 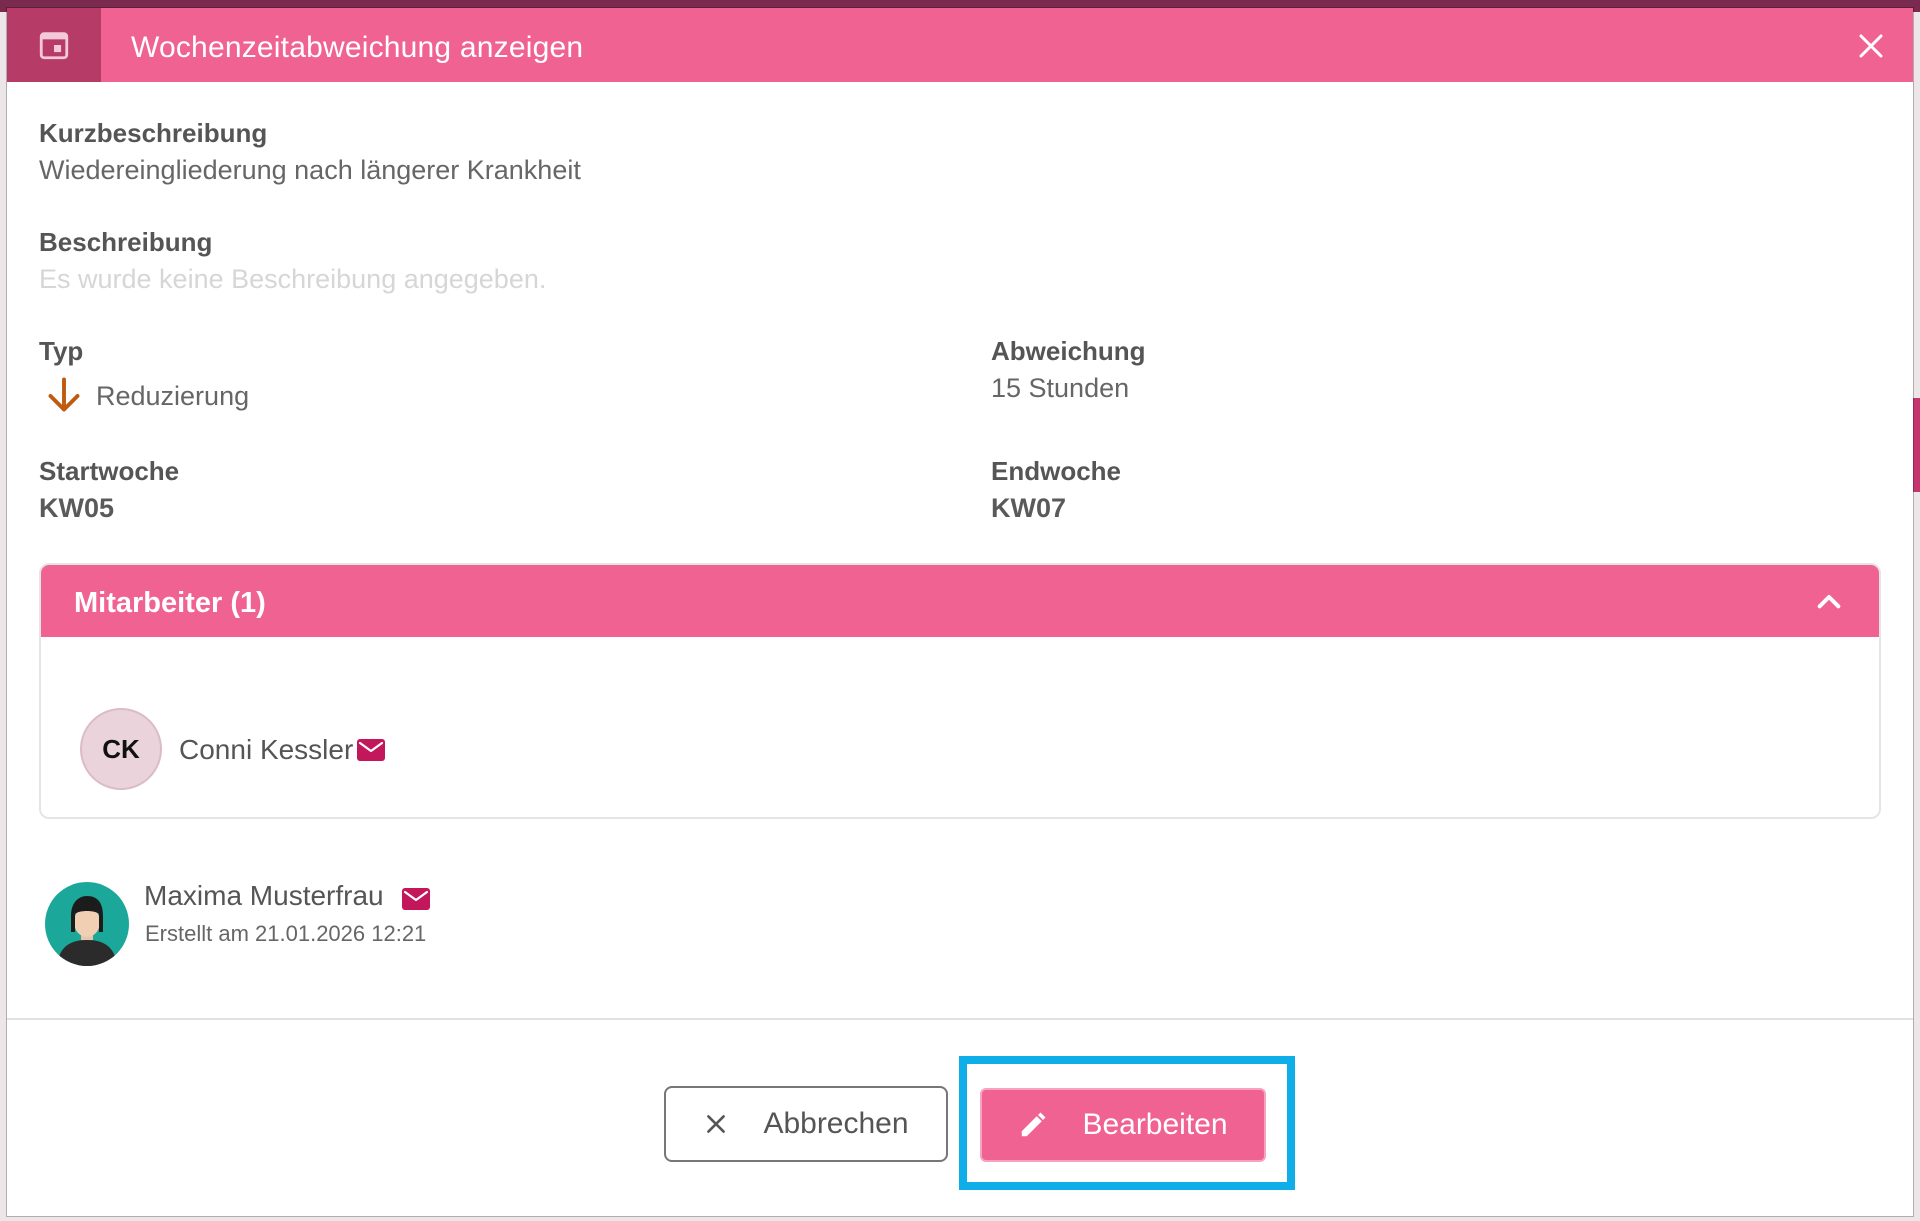 I want to click on typ-label: Typ, so click(x=61, y=351).